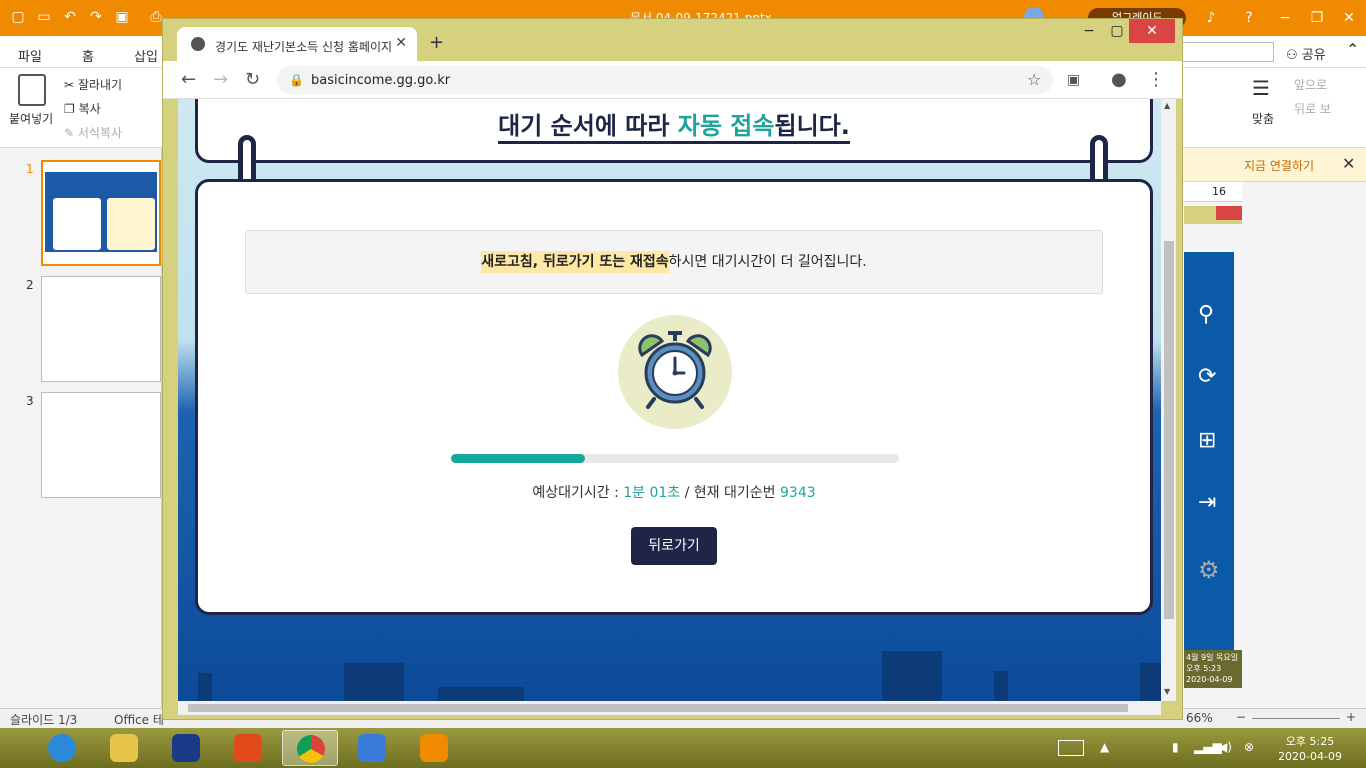 Image resolution: width=1366 pixels, height=768 pixels. I want to click on ribbon-collapse-icon: ⌃, so click(1352, 49).